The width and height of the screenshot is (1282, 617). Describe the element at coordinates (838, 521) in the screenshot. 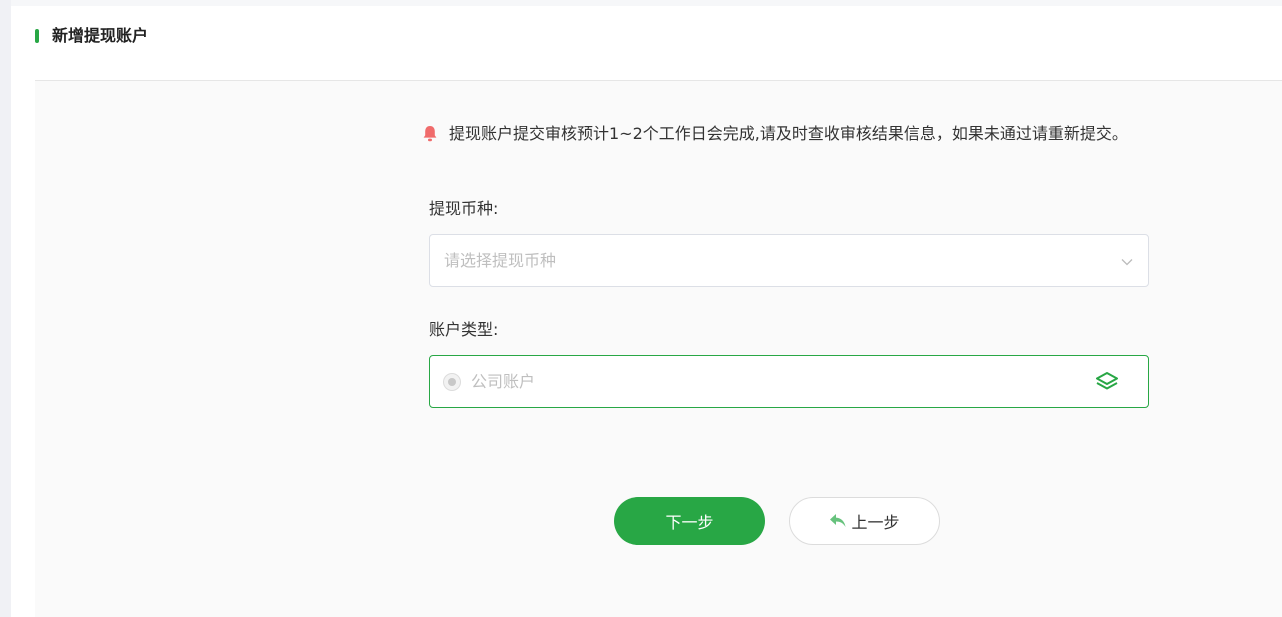

I see `reply-icon` at that location.